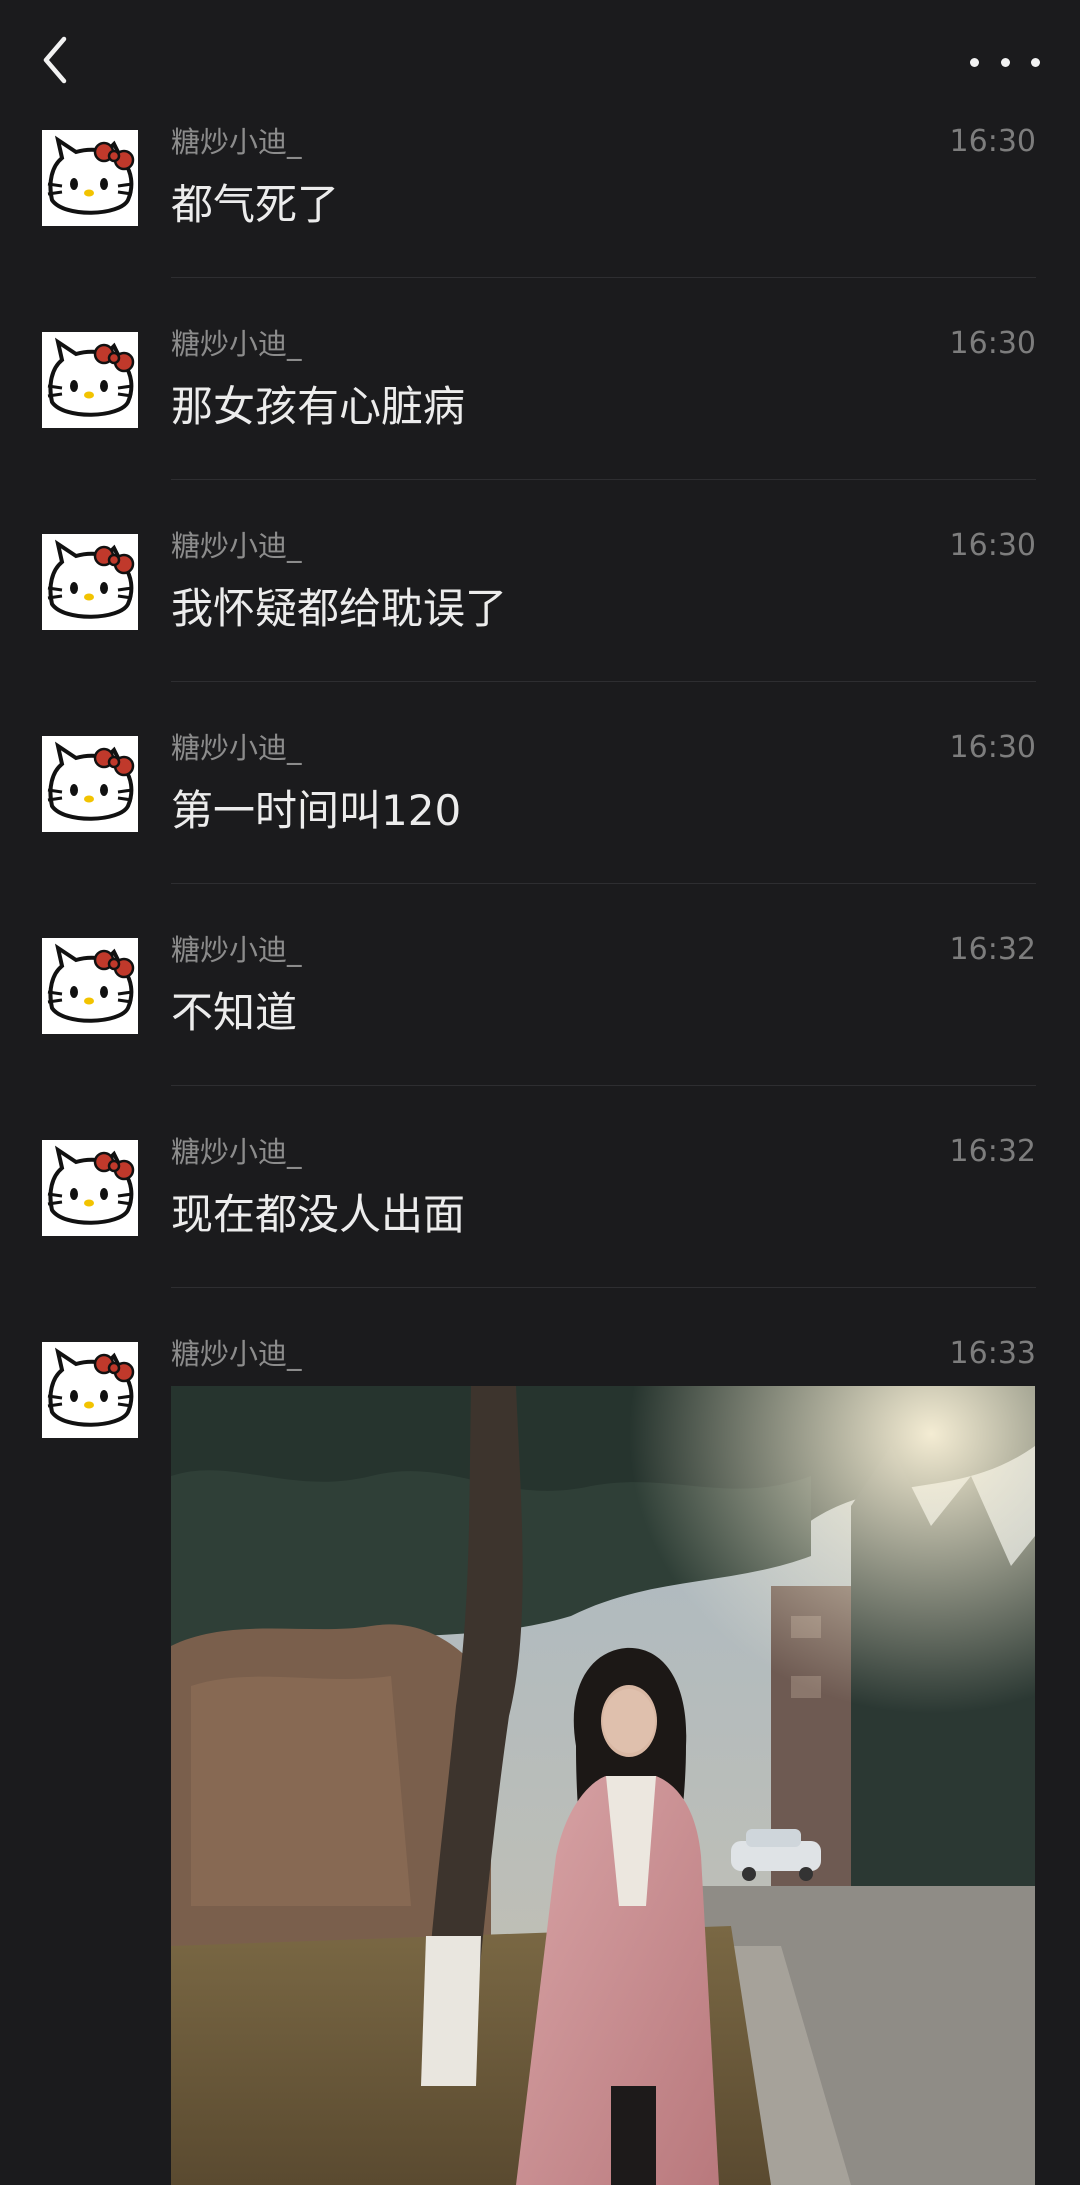 The height and width of the screenshot is (2185, 1080). What do you see at coordinates (318, 407) in the screenshot?
I see `message-text: 那女孩有心脏病` at bounding box center [318, 407].